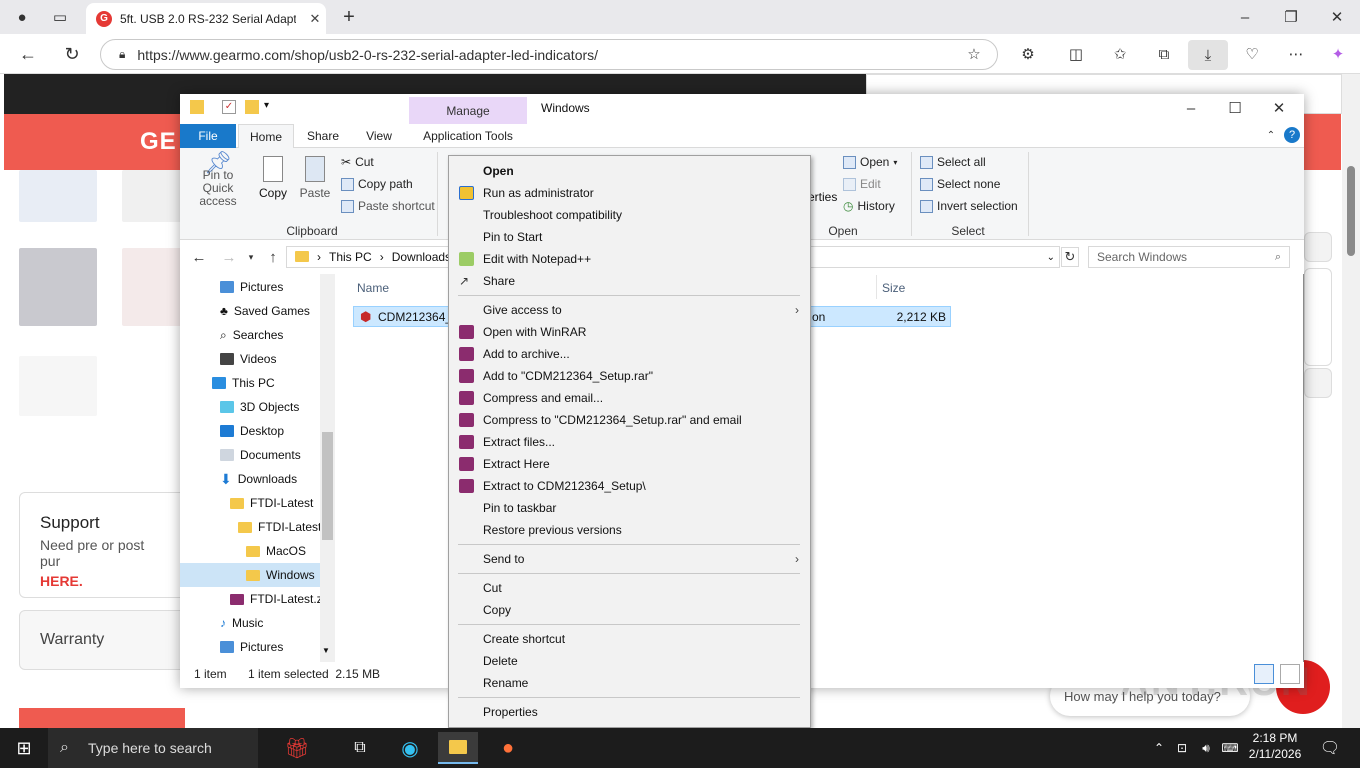 This screenshot has height=768, width=1360. Describe the element at coordinates (273, 178) in the screenshot. I see `copy-button: Copy` at that location.